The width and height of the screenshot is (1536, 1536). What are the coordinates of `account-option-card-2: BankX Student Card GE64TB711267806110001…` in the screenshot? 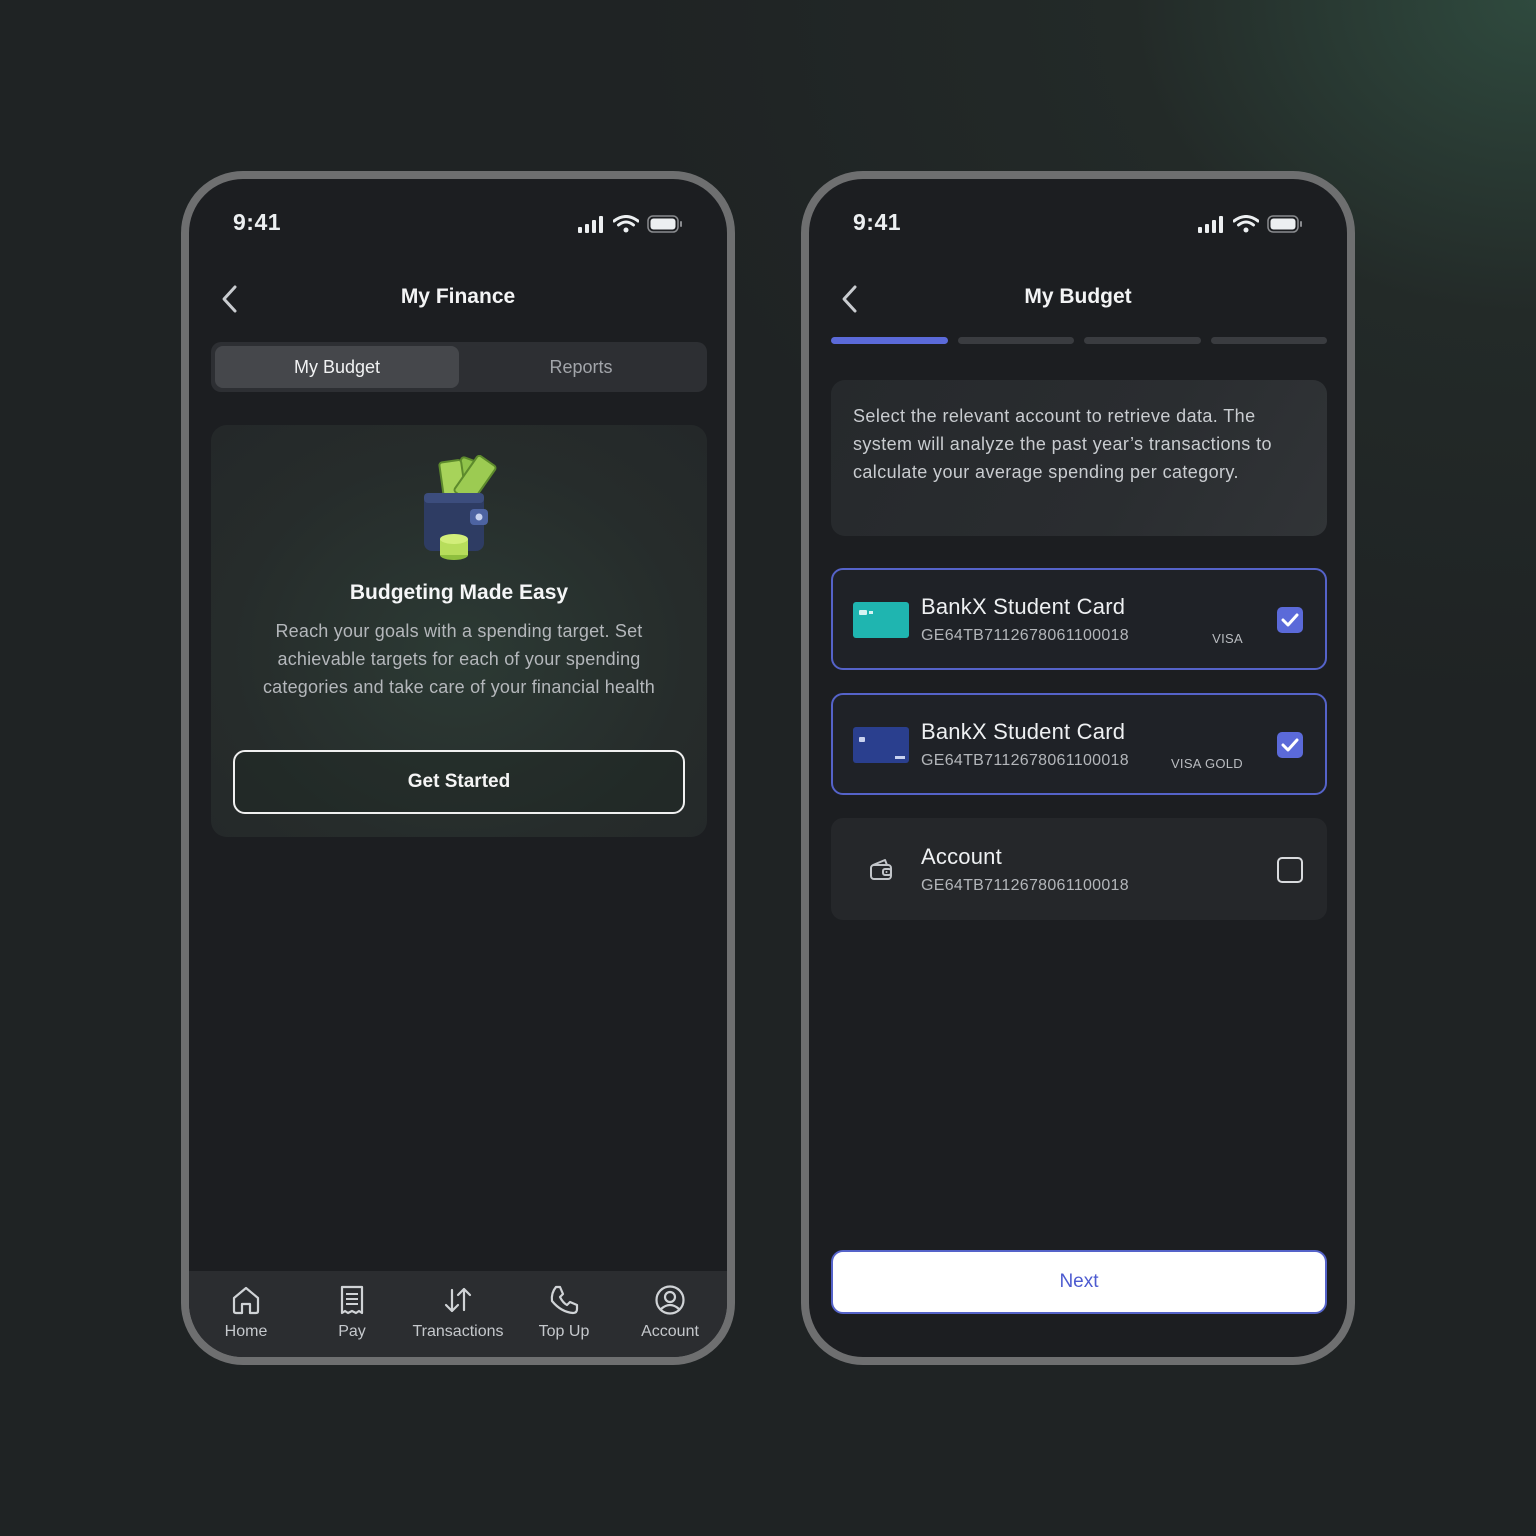 It's located at (1079, 744).